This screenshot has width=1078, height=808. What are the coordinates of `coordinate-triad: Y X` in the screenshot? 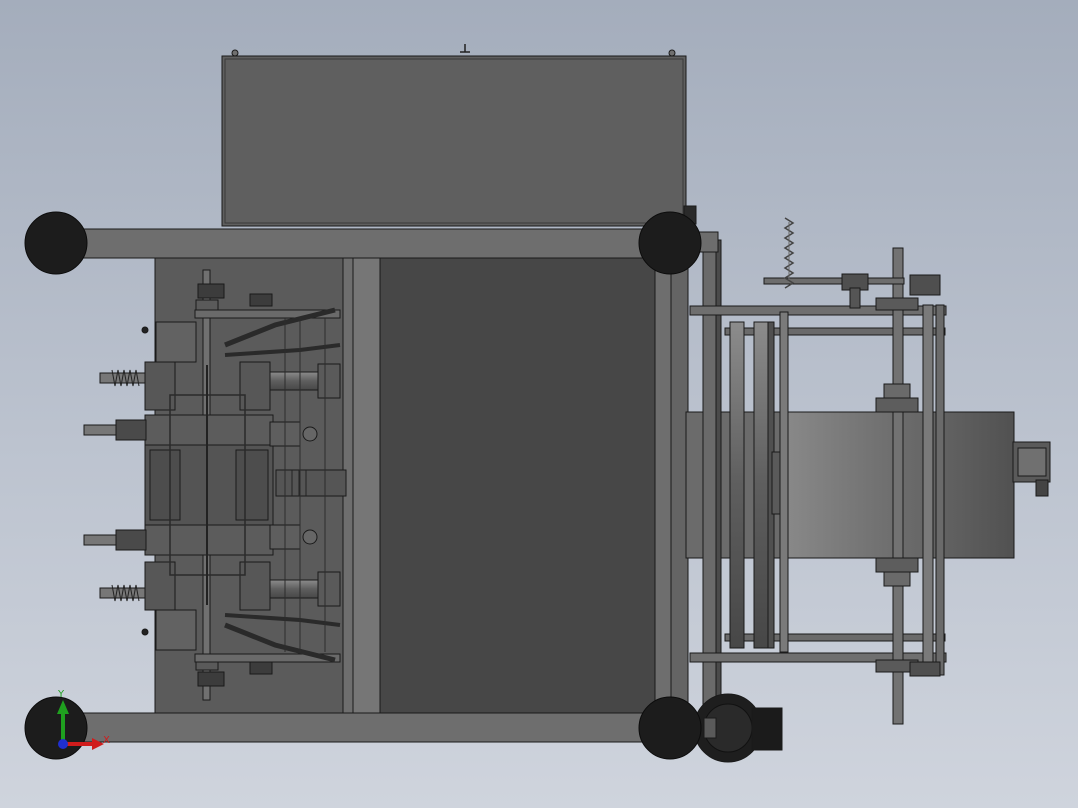 It's located at (83, 719).